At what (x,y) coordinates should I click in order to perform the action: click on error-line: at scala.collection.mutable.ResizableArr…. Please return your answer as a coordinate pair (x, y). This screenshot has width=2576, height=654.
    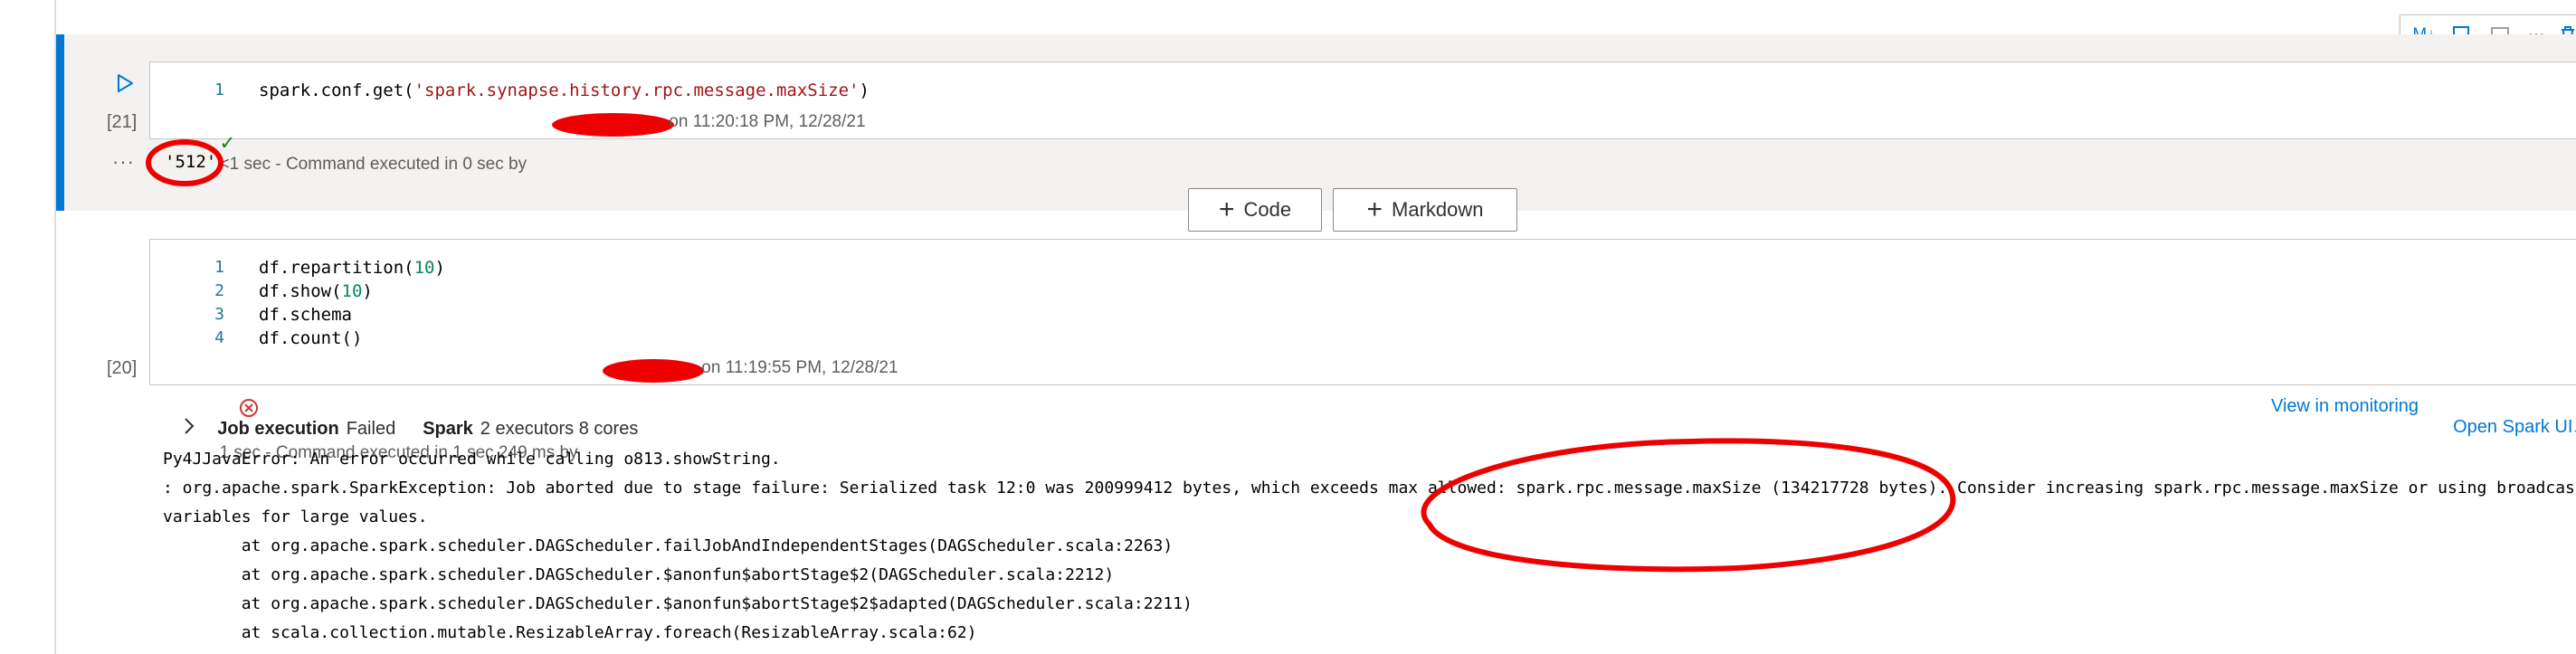
    Looking at the image, I should click on (570, 632).